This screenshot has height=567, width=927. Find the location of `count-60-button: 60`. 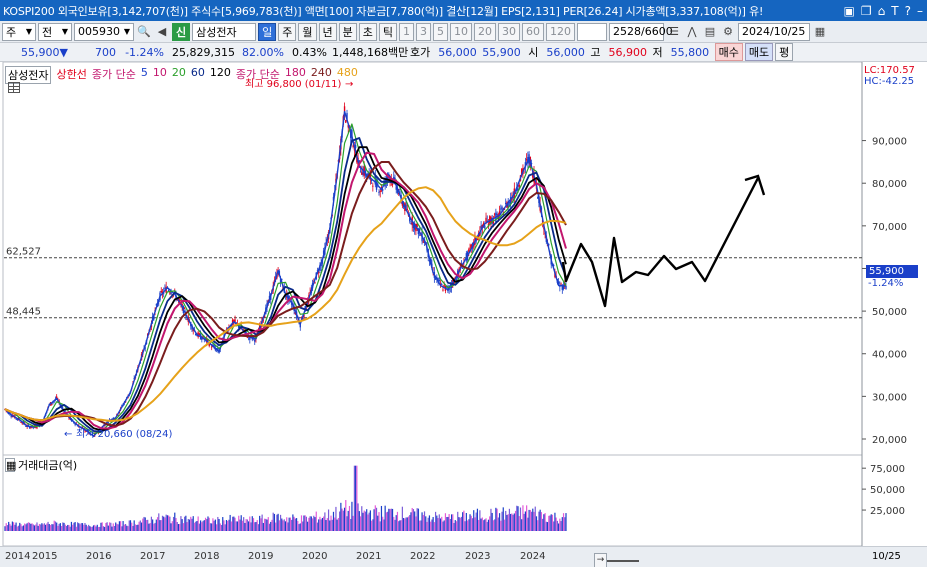

count-60-button: 60 is located at coordinates (533, 31).